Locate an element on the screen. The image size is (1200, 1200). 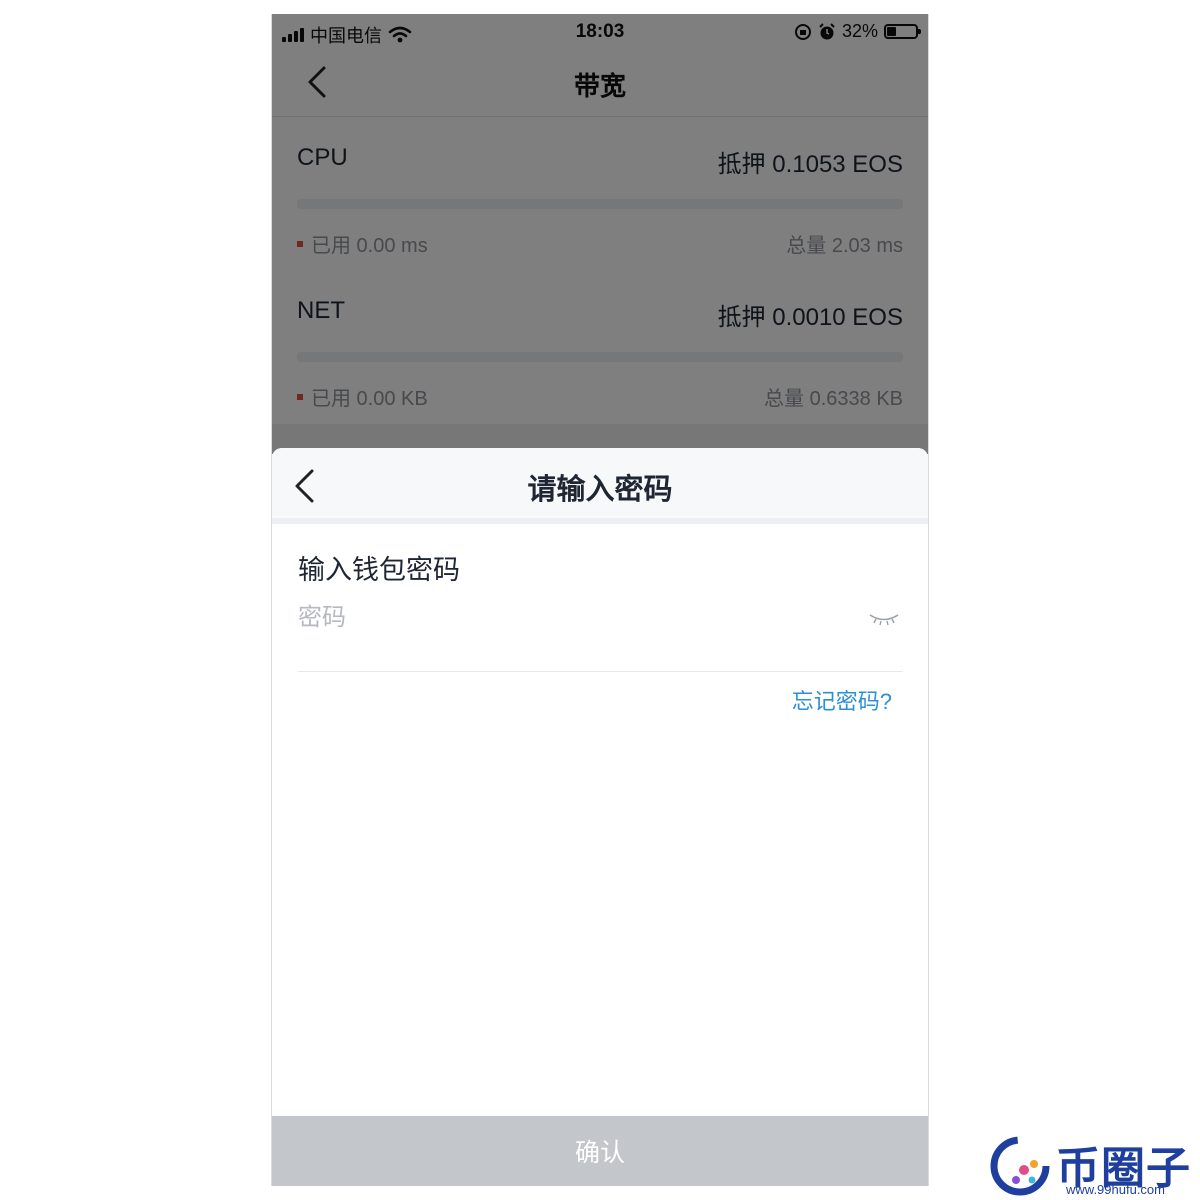
sheet-header: 请输入密码 is located at coordinates (600, 483).